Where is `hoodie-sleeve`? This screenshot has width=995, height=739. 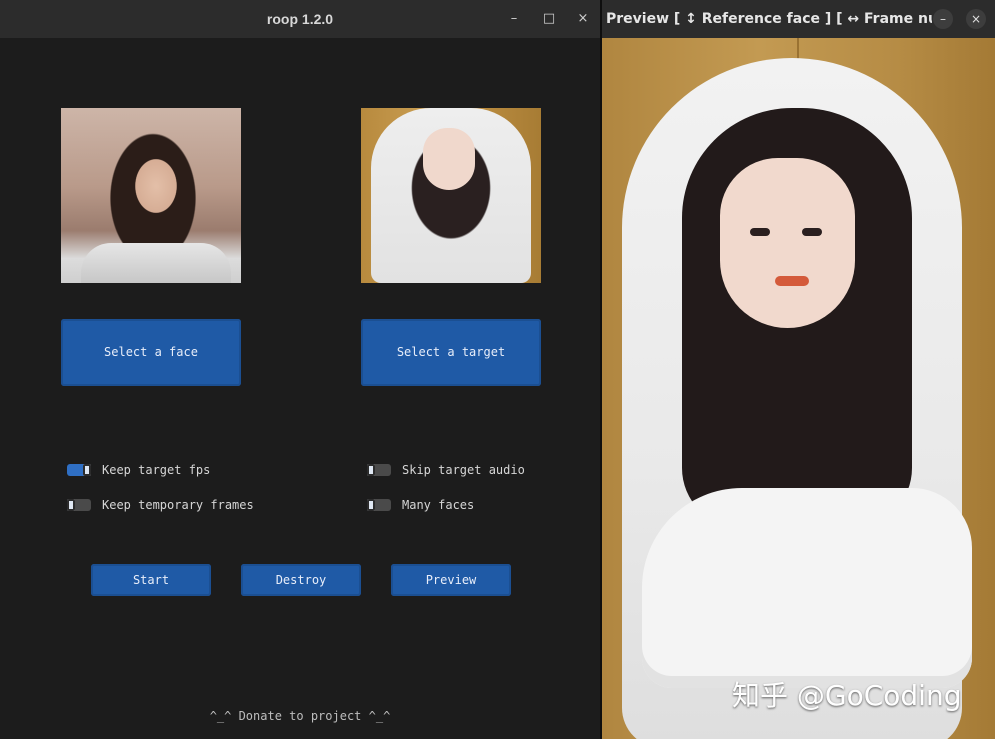 hoodie-sleeve is located at coordinates (807, 588).